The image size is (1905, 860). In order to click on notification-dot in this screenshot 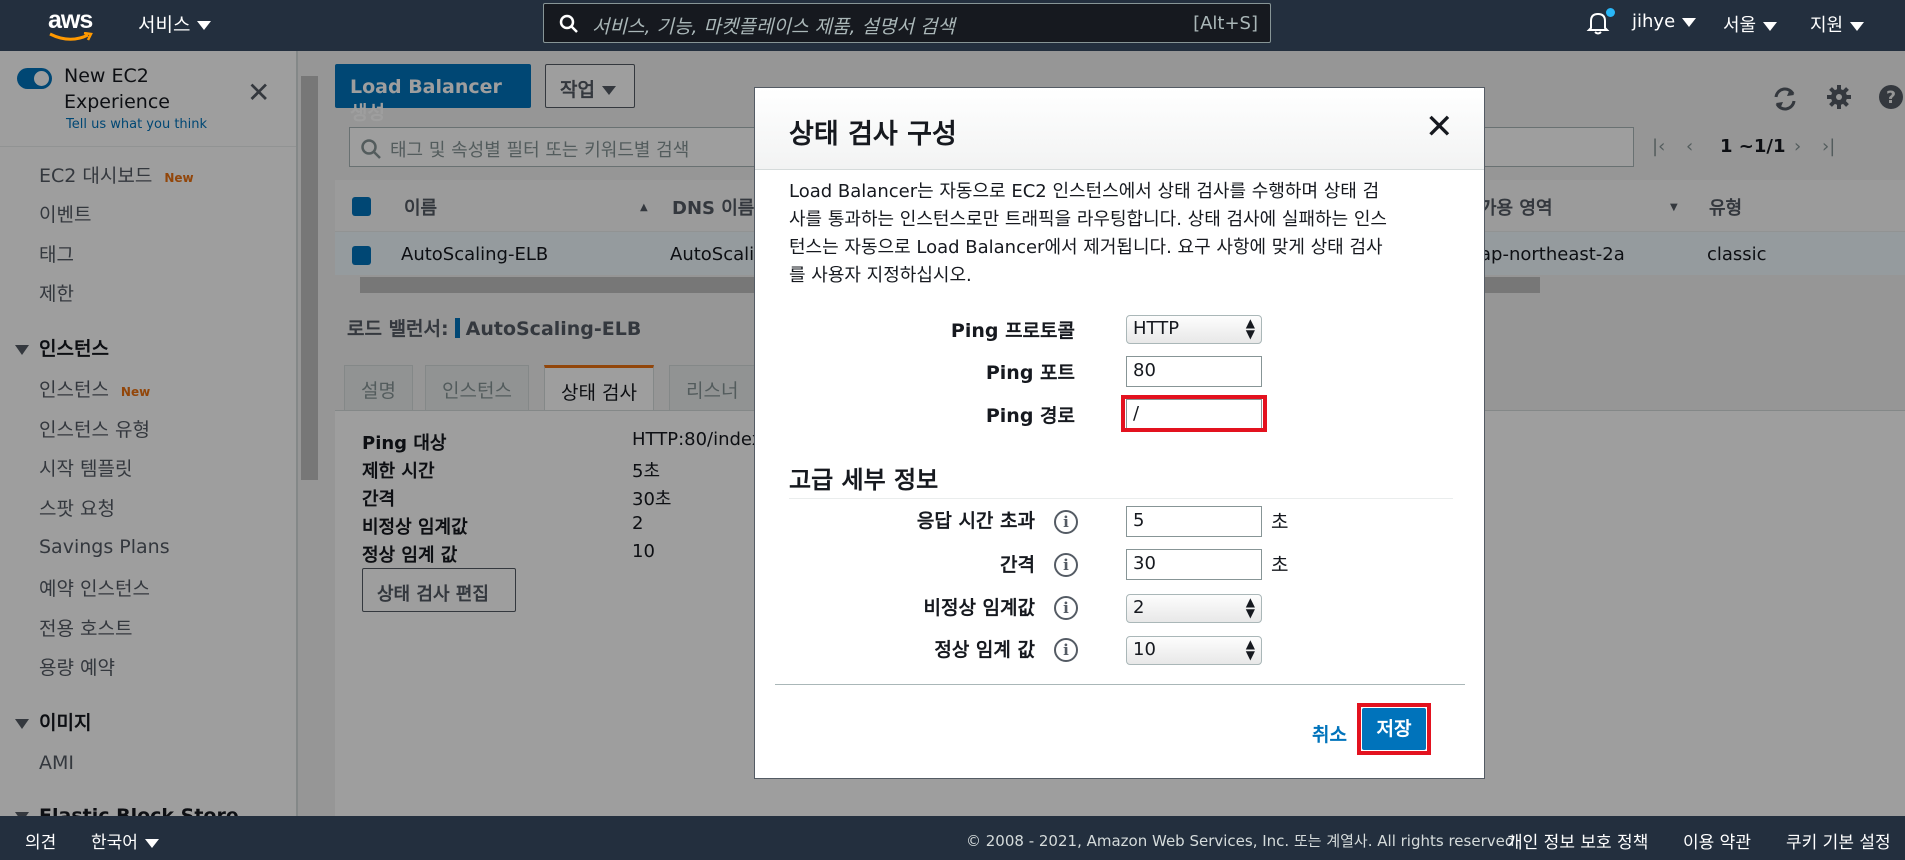, I will do `click(1610, 12)`.